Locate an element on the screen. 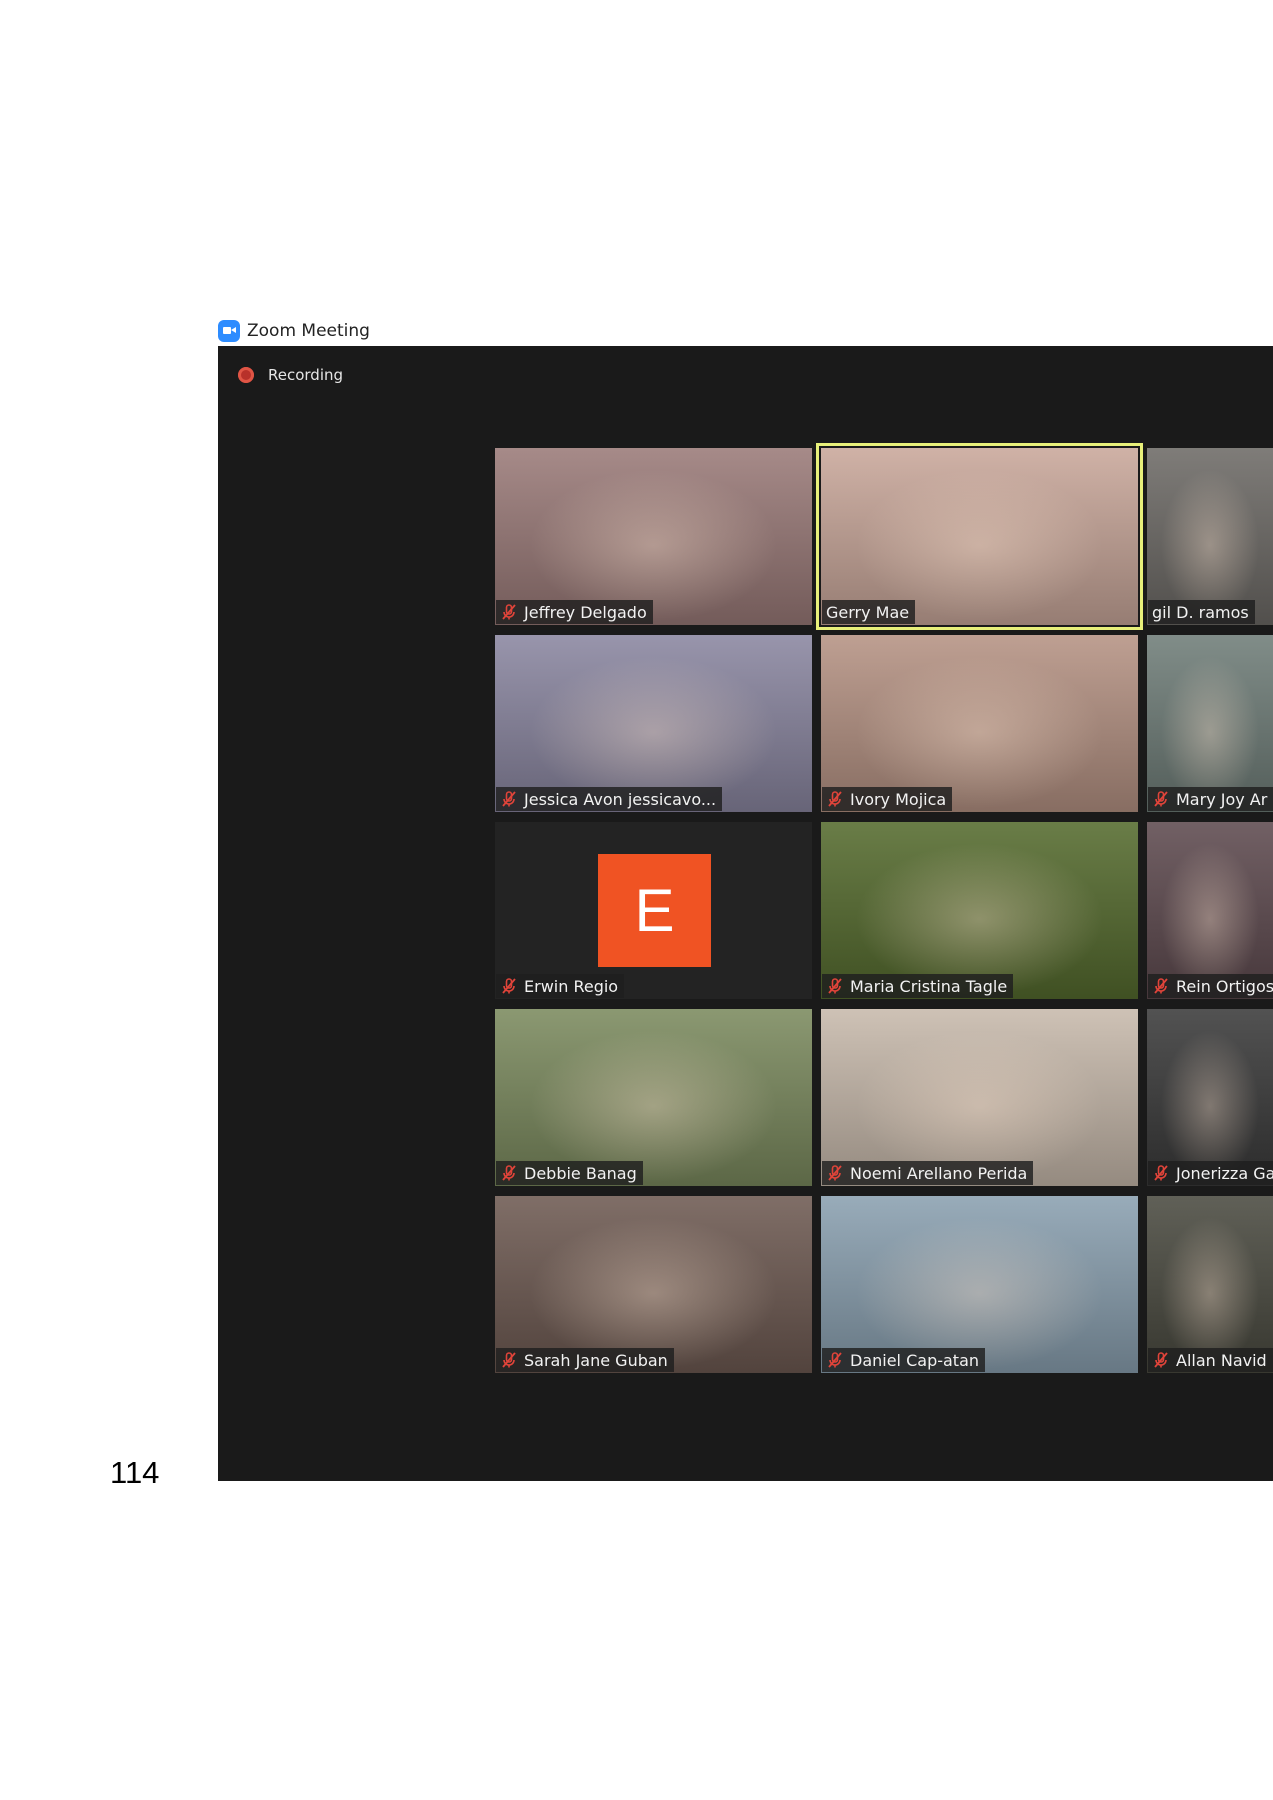  participant-tile: Debbie Banag is located at coordinates (653, 1097).